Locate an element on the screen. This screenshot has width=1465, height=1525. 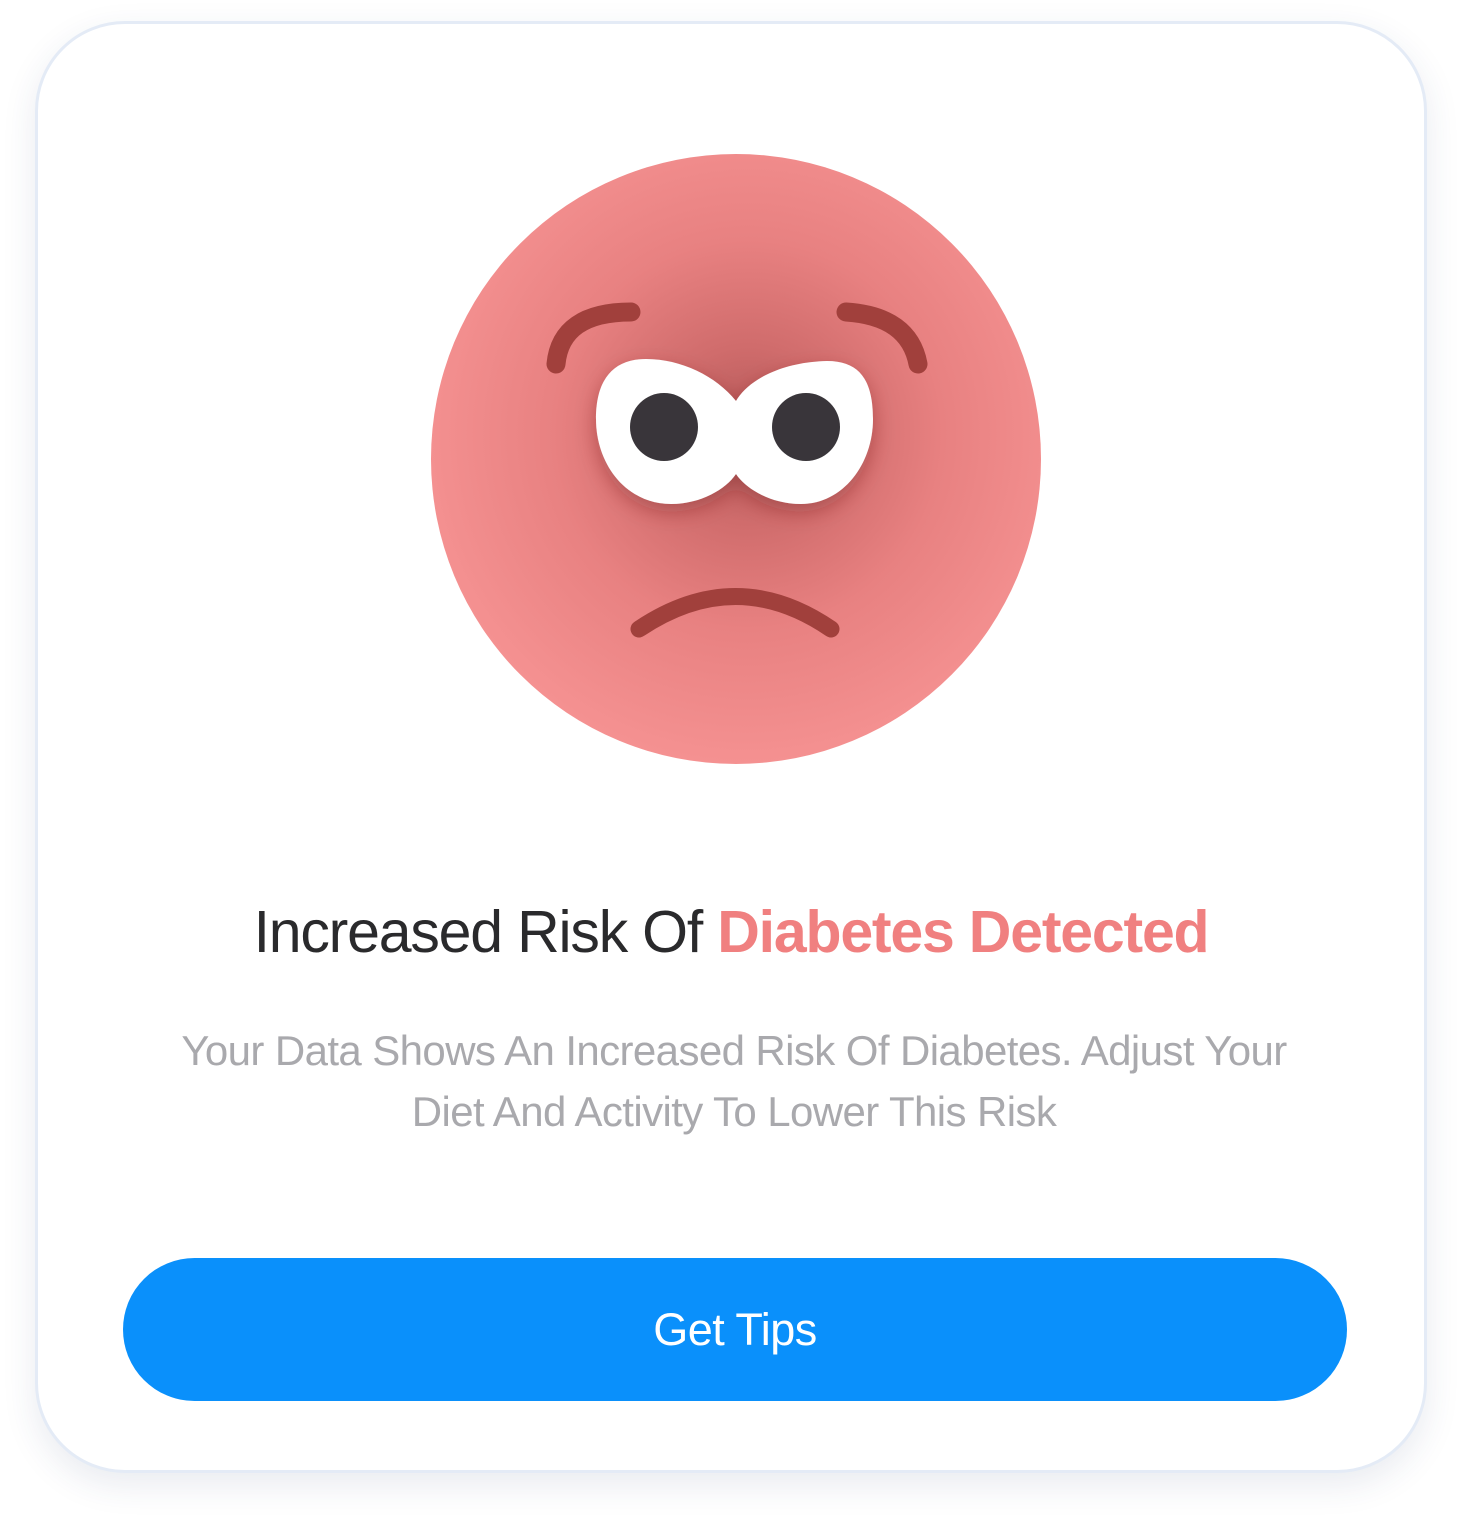
alert-title: Increased Risk Of Diabetes Detected is located at coordinates (731, 932).